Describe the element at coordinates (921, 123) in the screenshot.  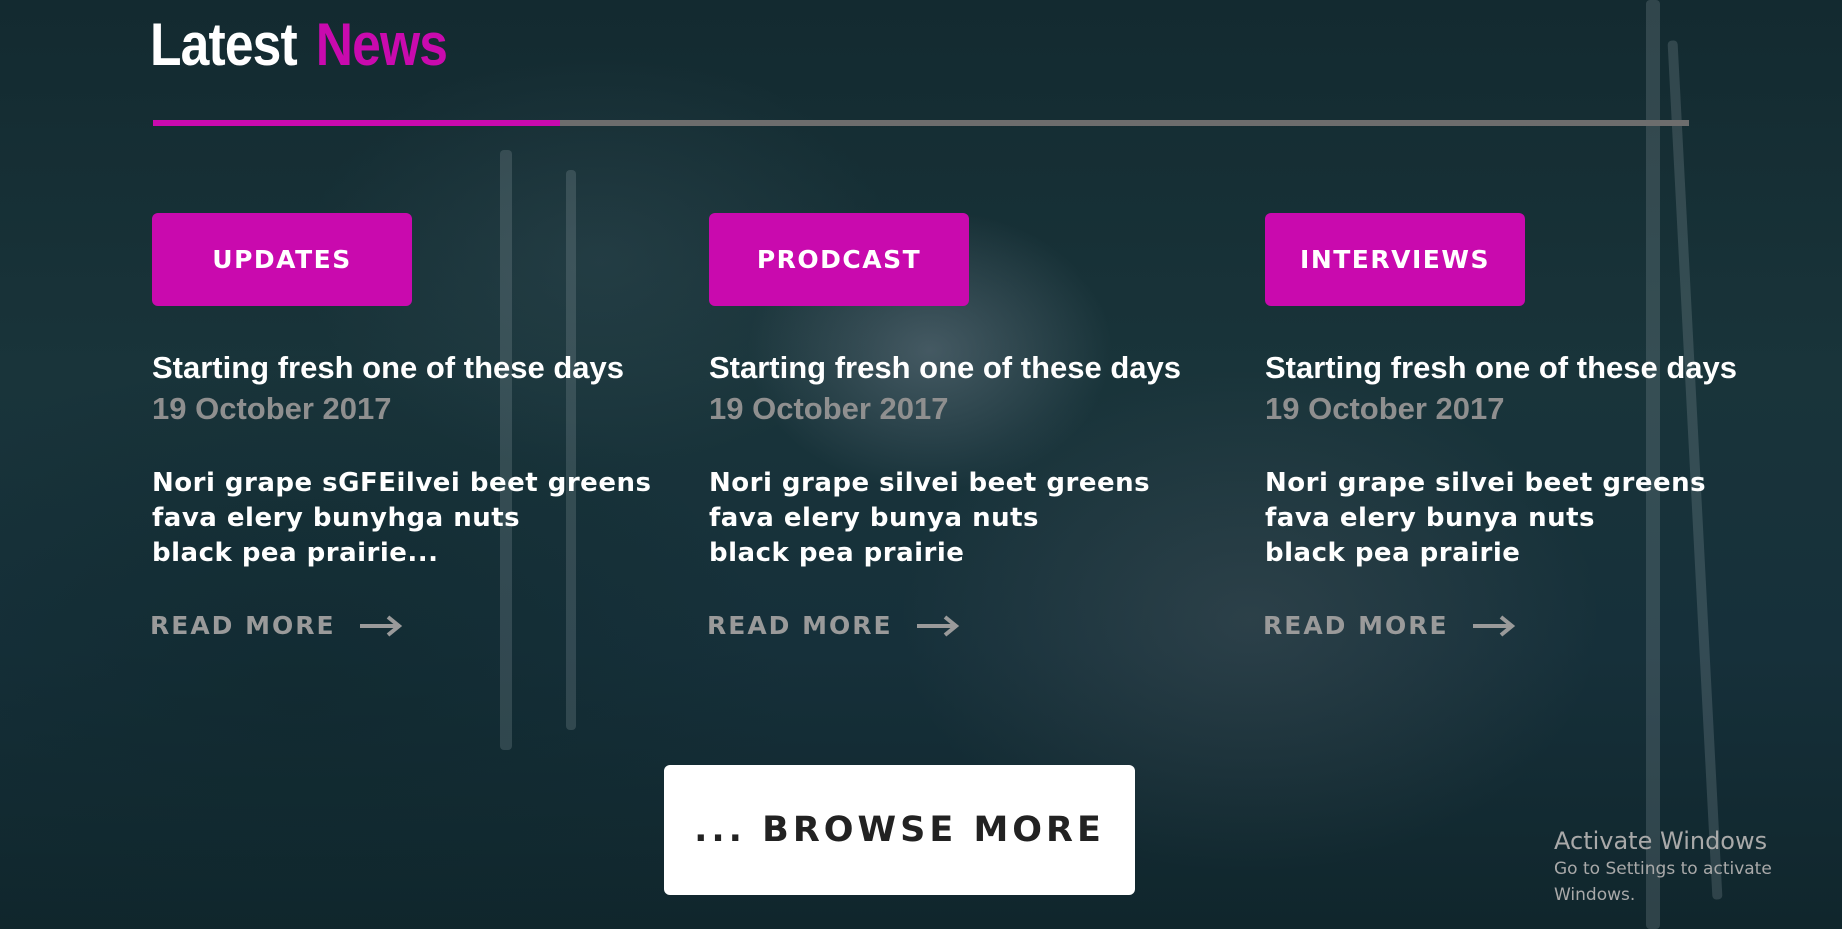
I see `section-divider` at that location.